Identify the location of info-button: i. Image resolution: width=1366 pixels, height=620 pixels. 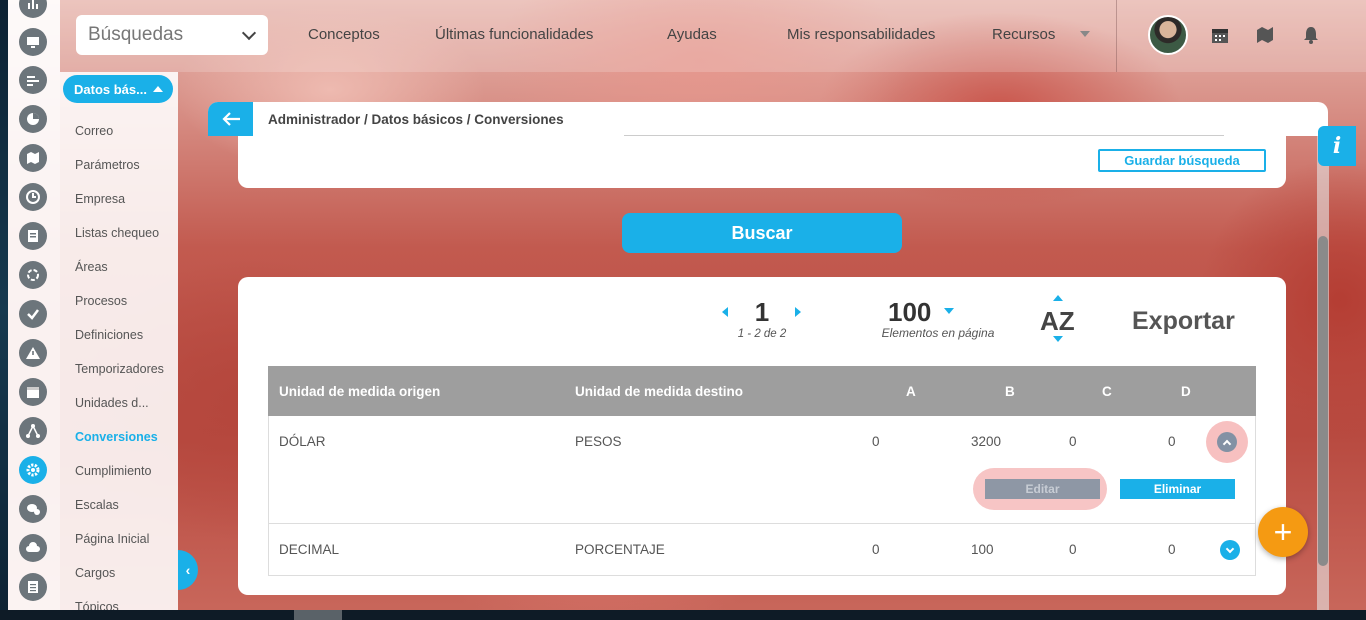
(1337, 146).